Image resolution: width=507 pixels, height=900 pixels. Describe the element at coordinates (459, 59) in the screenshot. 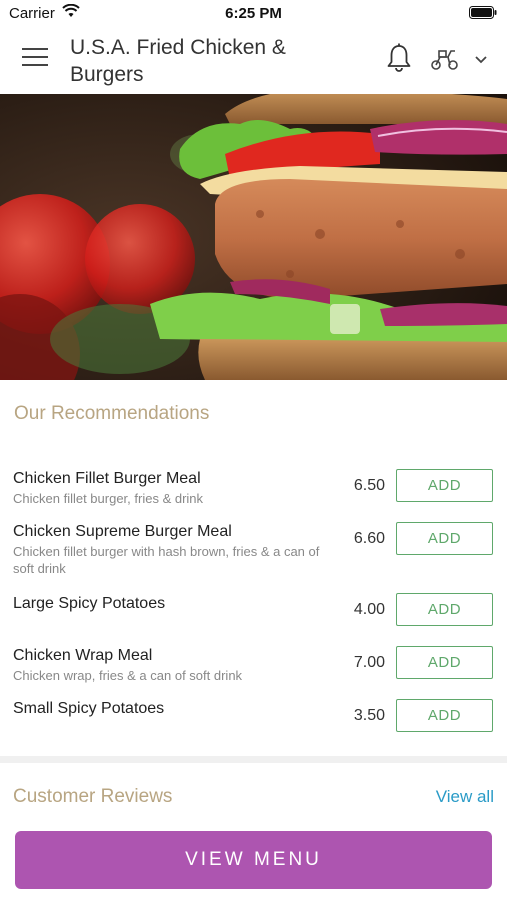

I see `delivery-mode-selector` at that location.